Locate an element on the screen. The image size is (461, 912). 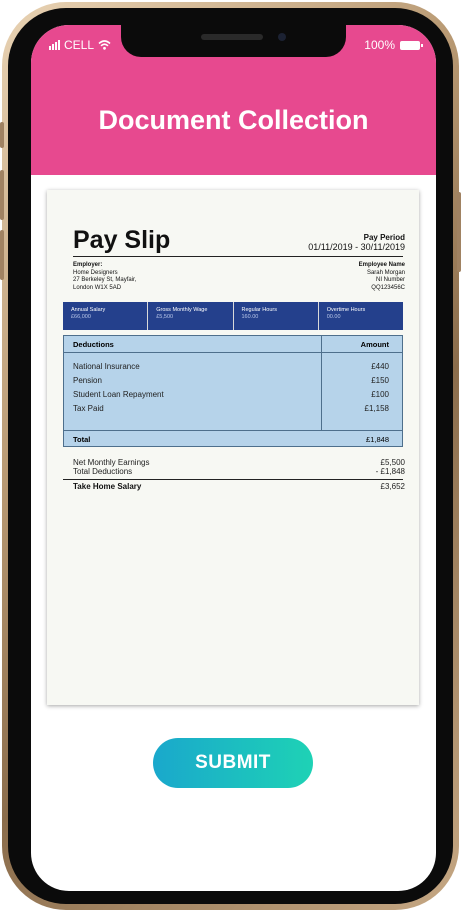
summary-regular-hours: Regular Hours 160.00 is located at coordinates (276, 316).